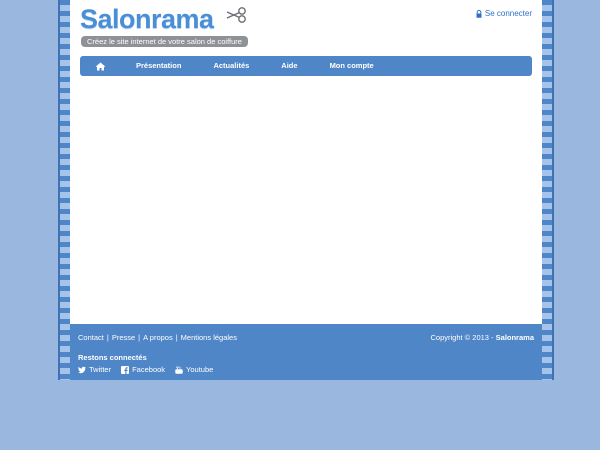 The height and width of the screenshot is (450, 600). I want to click on lock-icon, so click(479, 13).